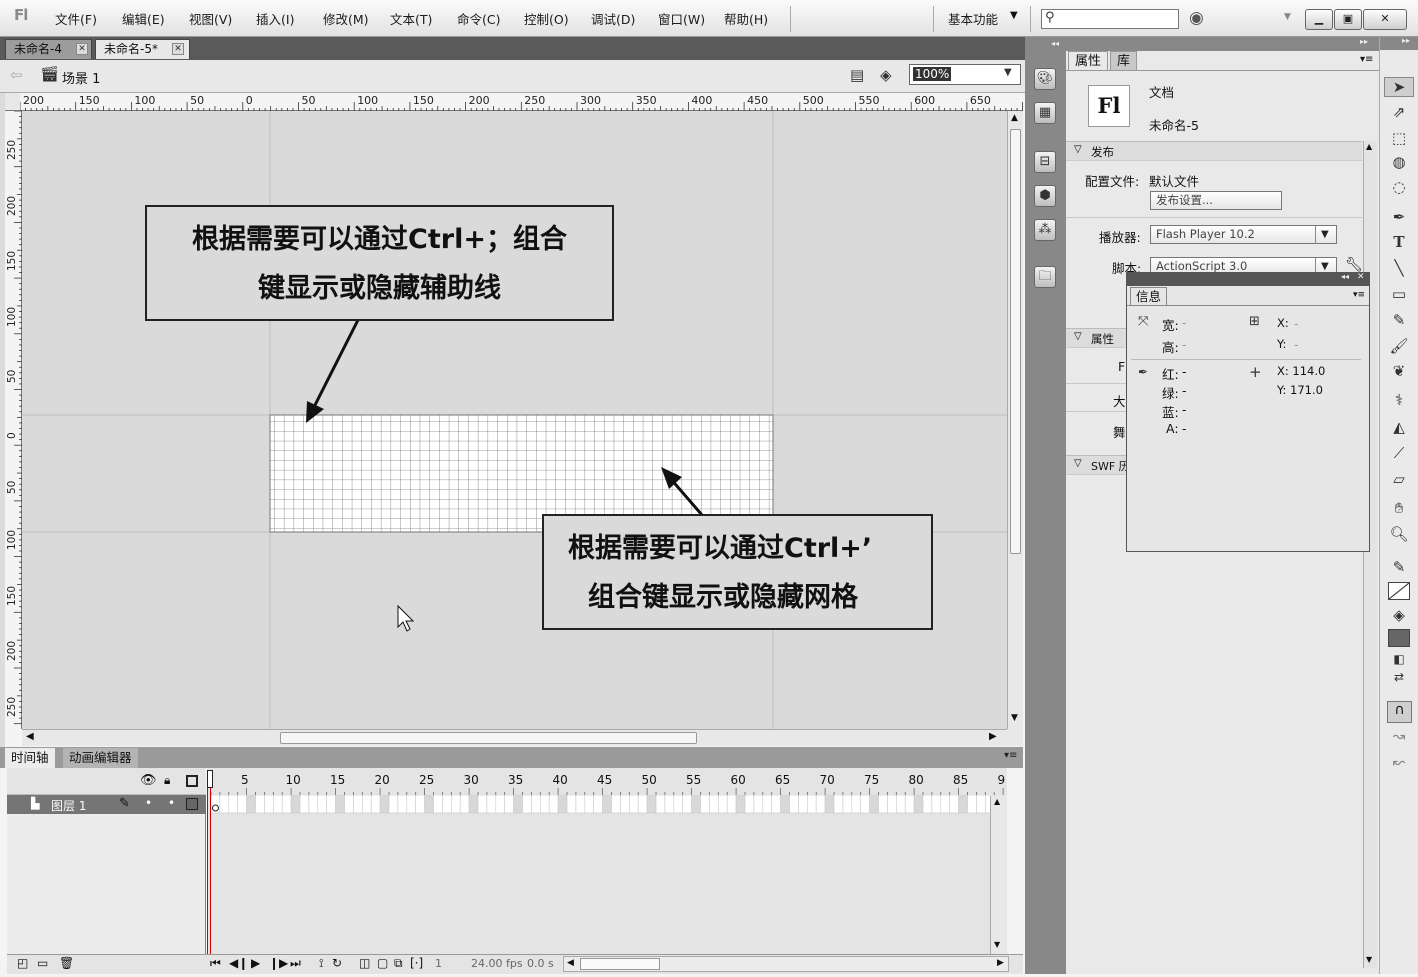 The image size is (1418, 977). What do you see at coordinates (1399, 400) in the screenshot?
I see `bone-tool-icon: ⚕` at bounding box center [1399, 400].